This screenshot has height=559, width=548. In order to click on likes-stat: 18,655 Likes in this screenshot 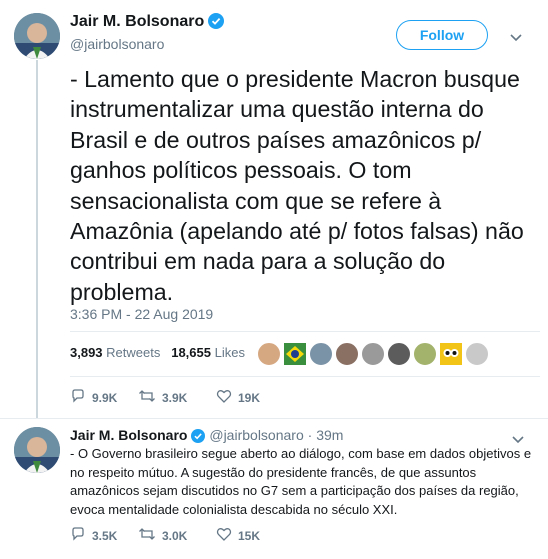, I will do `click(208, 352)`.